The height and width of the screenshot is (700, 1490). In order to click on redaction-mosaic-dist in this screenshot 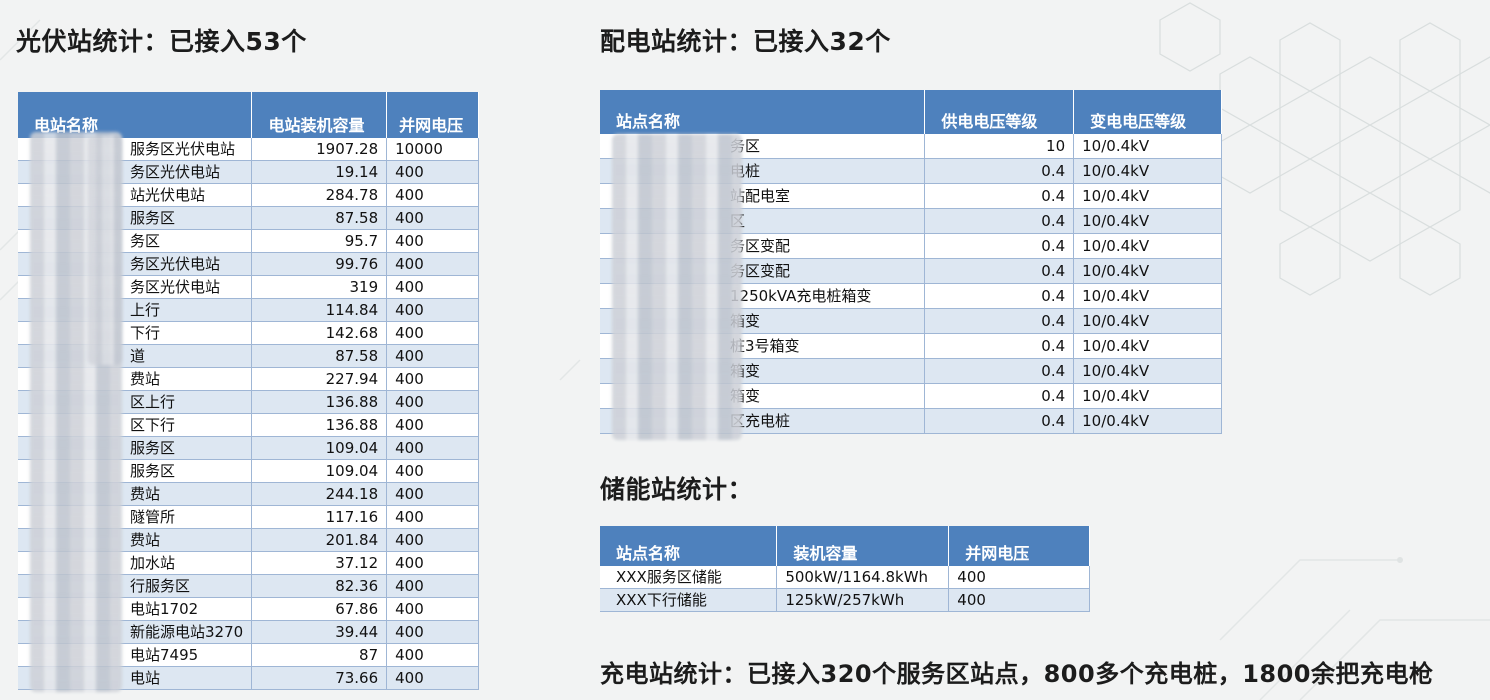, I will do `click(677, 287)`.